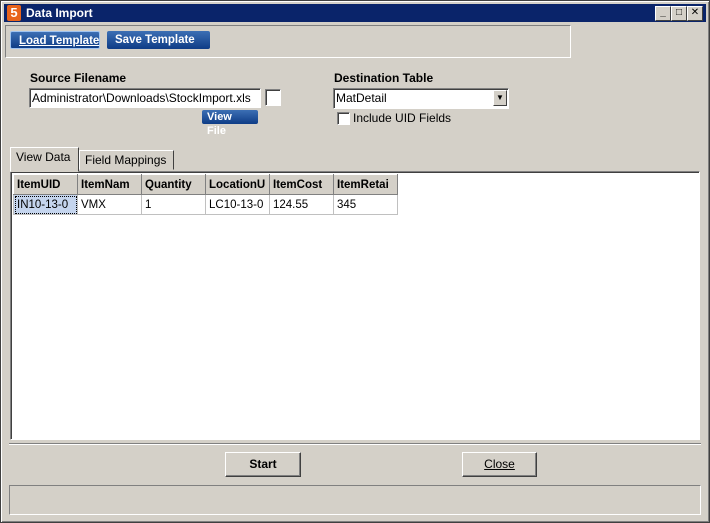  I want to click on save-template-button: Save Template, so click(158, 40).